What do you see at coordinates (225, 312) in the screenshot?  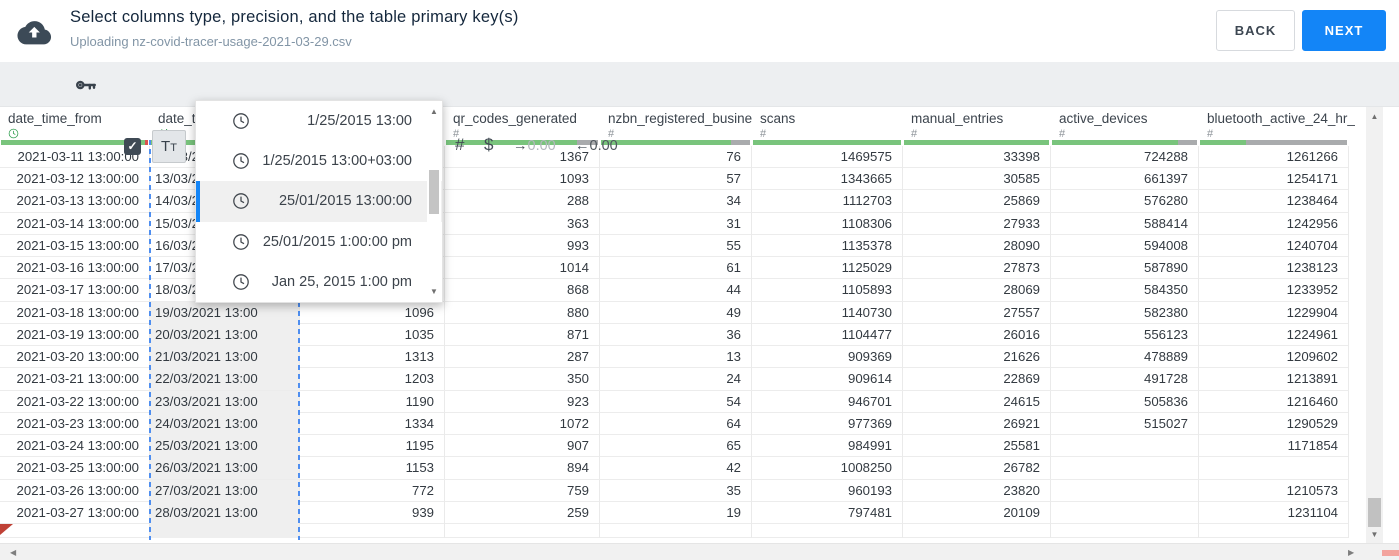 I see `table-cell: 19/03/2021 13:00` at bounding box center [225, 312].